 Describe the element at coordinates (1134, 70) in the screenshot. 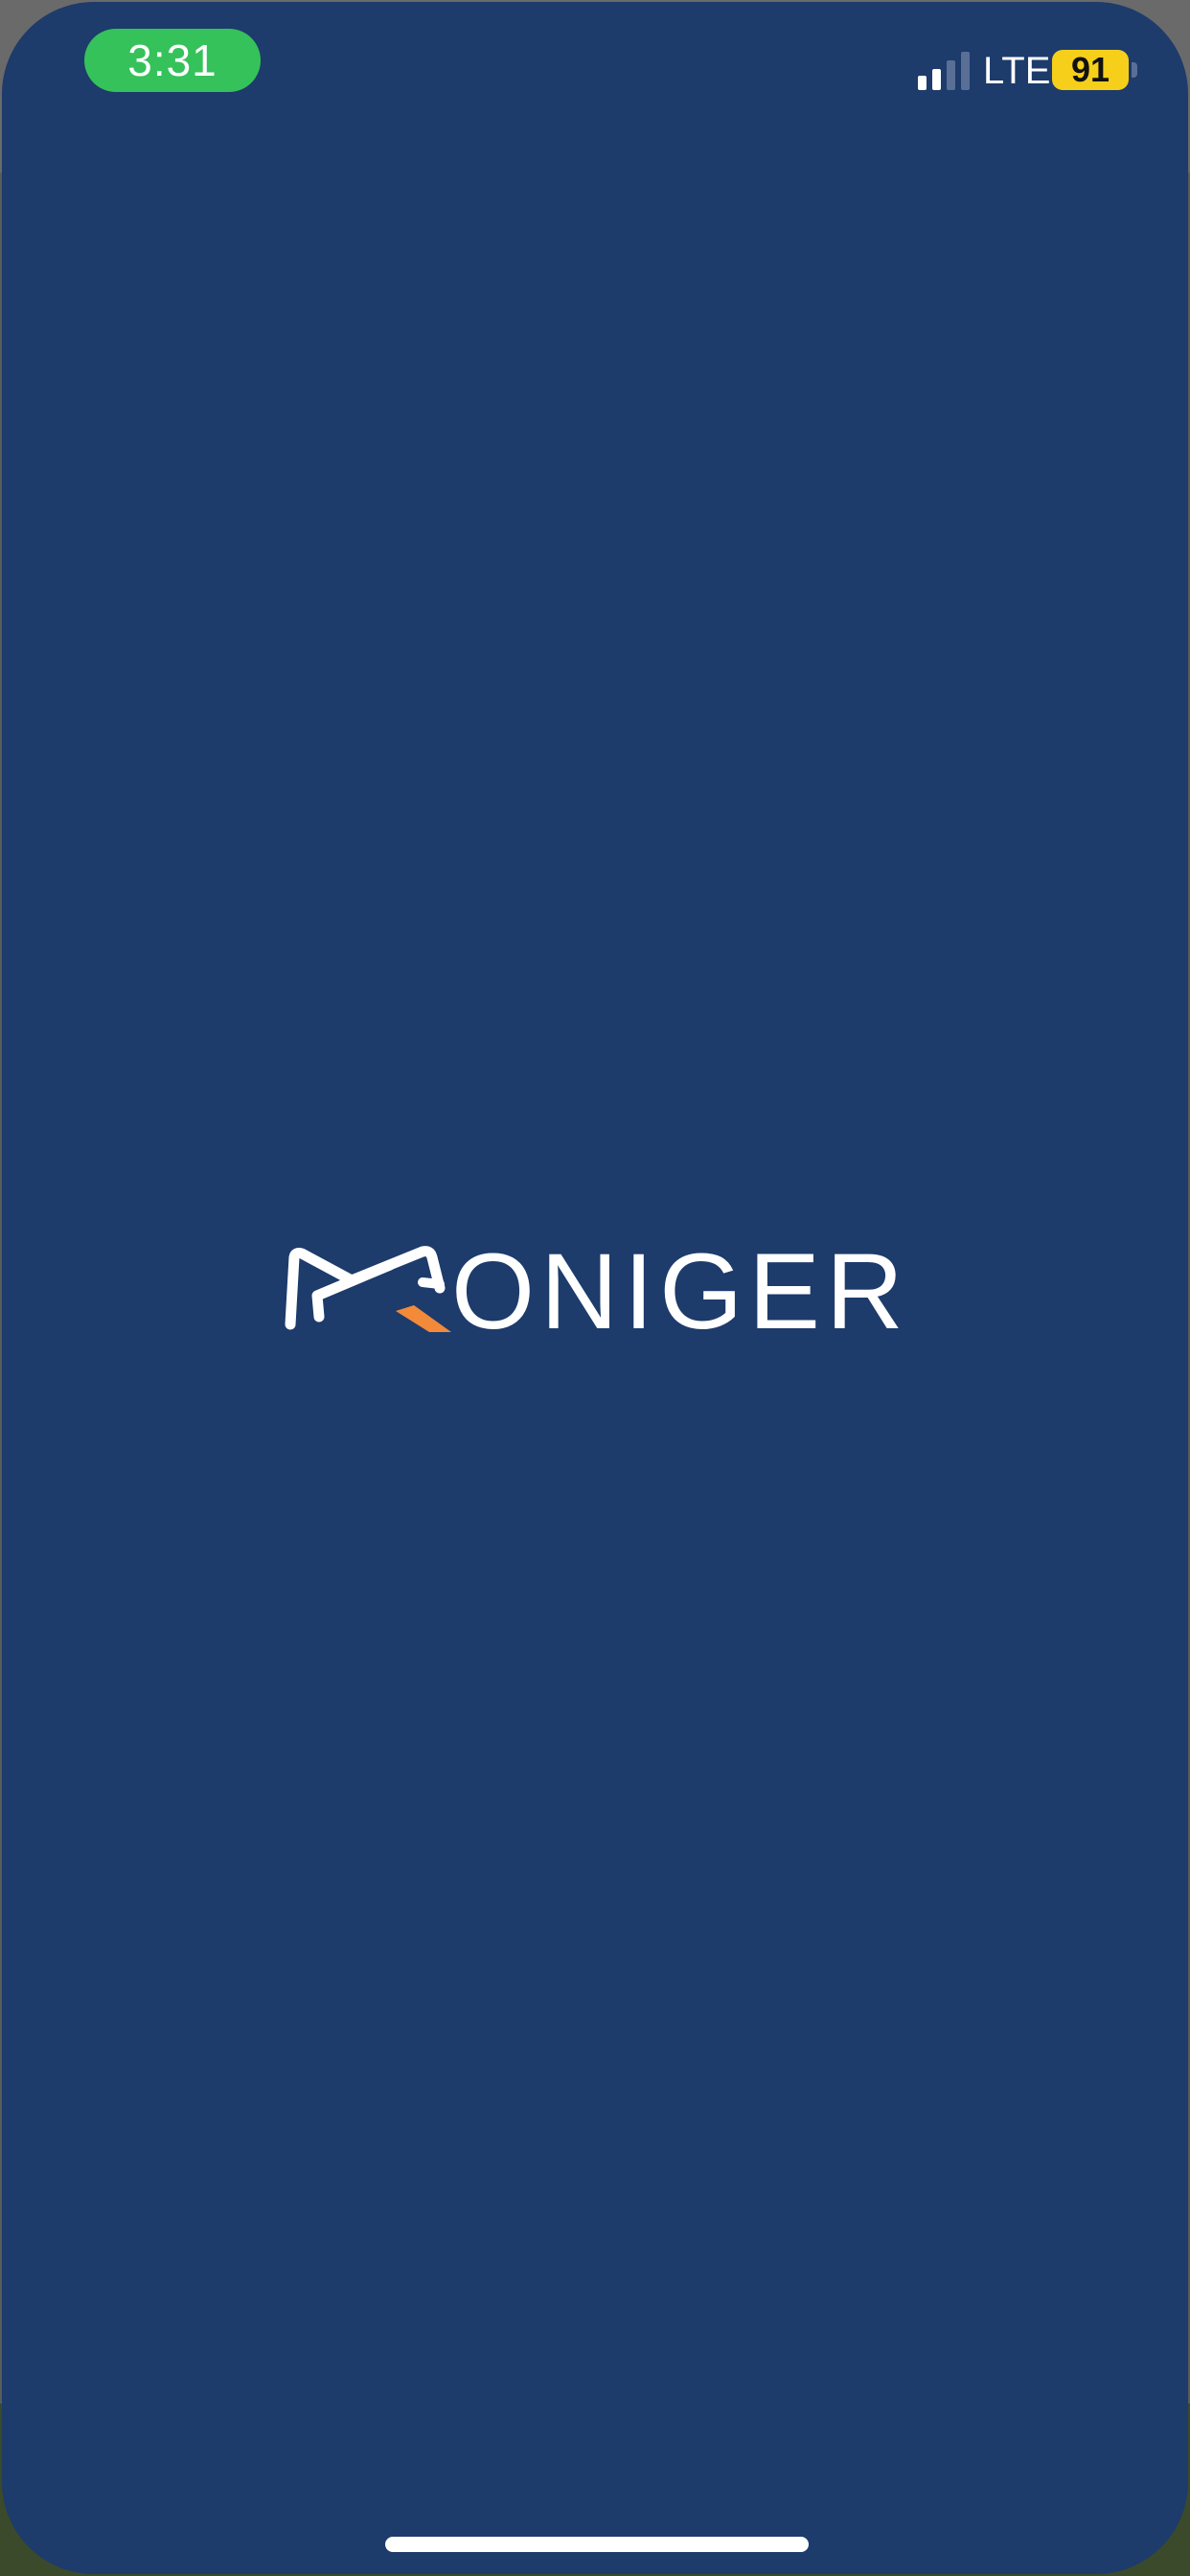

I see `battery-cap` at that location.